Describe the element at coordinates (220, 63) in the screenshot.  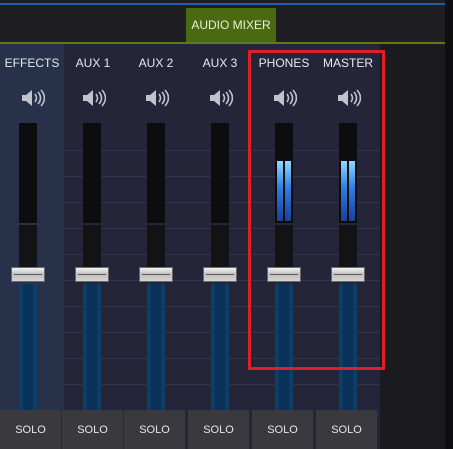
I see `channel-label: AUX 3` at that location.